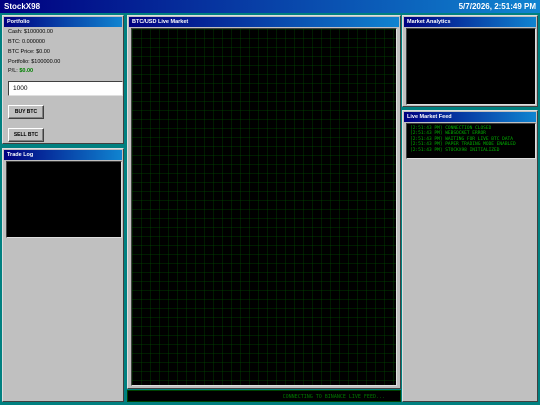 Image resolution: width=540 pixels, height=405 pixels. I want to click on analytics-header: Market Analytics, so click(470, 22).